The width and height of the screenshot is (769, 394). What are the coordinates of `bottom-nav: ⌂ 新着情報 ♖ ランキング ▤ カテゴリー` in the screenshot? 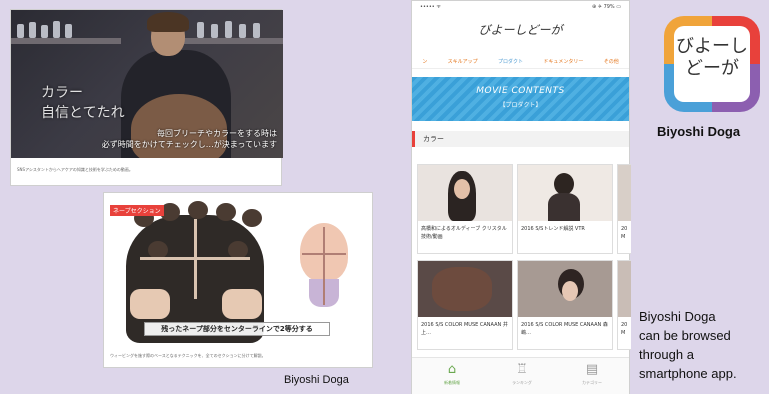 It's located at (520, 375).